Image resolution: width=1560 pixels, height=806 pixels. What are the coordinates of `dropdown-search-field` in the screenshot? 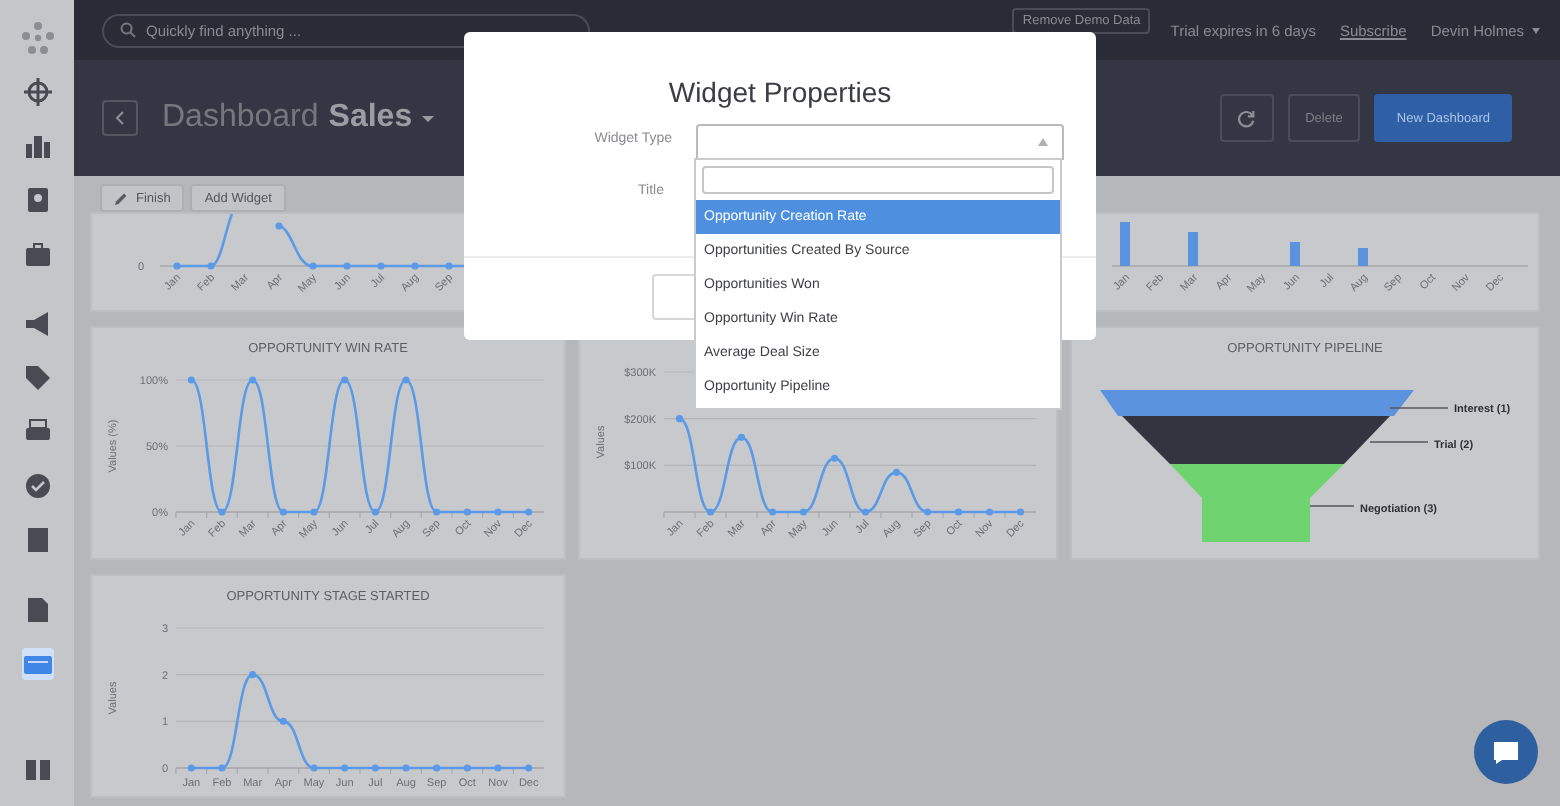 It's located at (878, 180).